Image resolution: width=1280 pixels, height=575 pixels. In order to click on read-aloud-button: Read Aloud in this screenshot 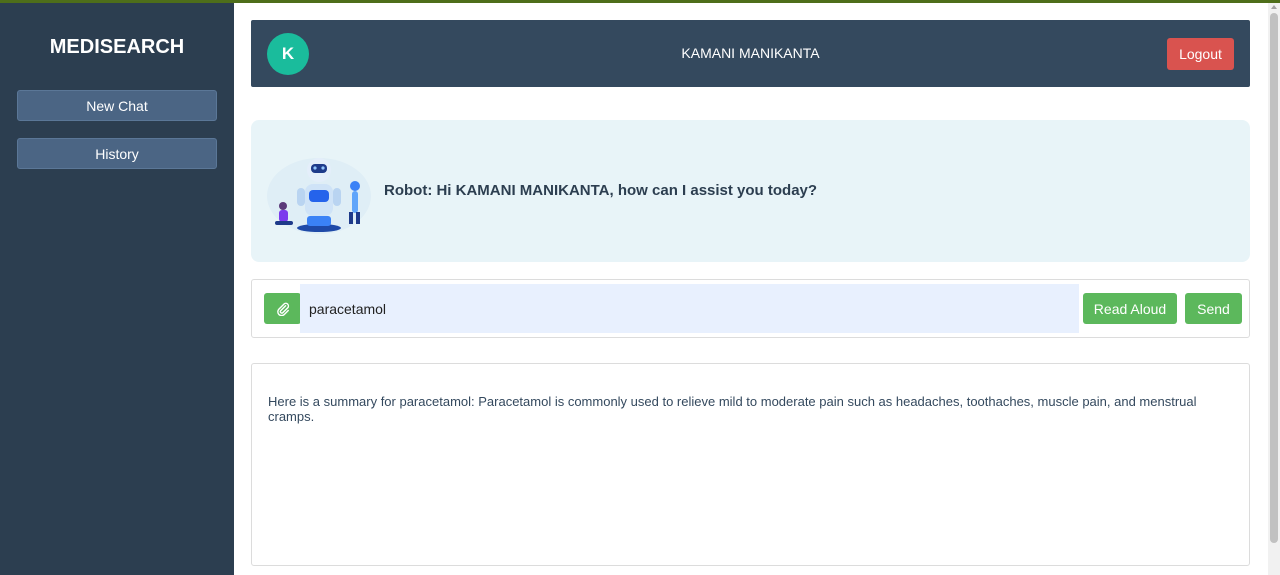, I will do `click(1130, 308)`.